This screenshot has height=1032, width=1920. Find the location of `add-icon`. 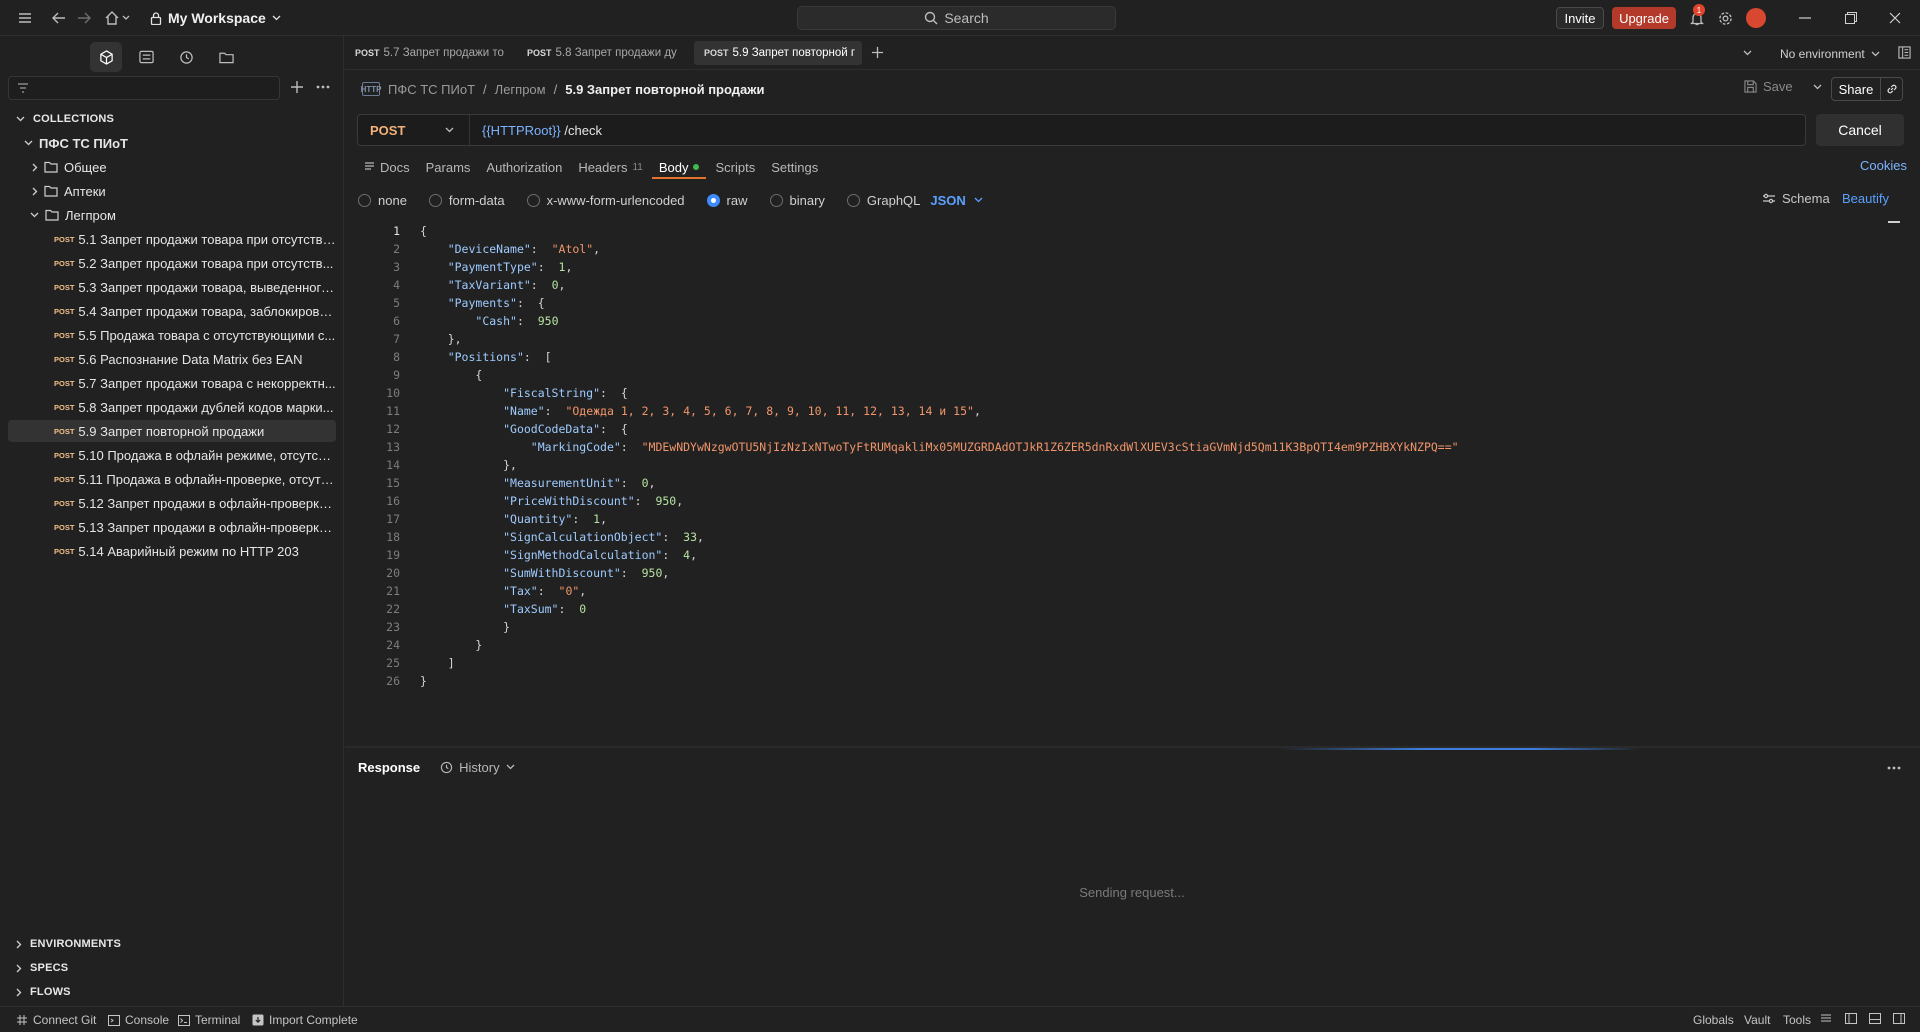

add-icon is located at coordinates (297, 87).